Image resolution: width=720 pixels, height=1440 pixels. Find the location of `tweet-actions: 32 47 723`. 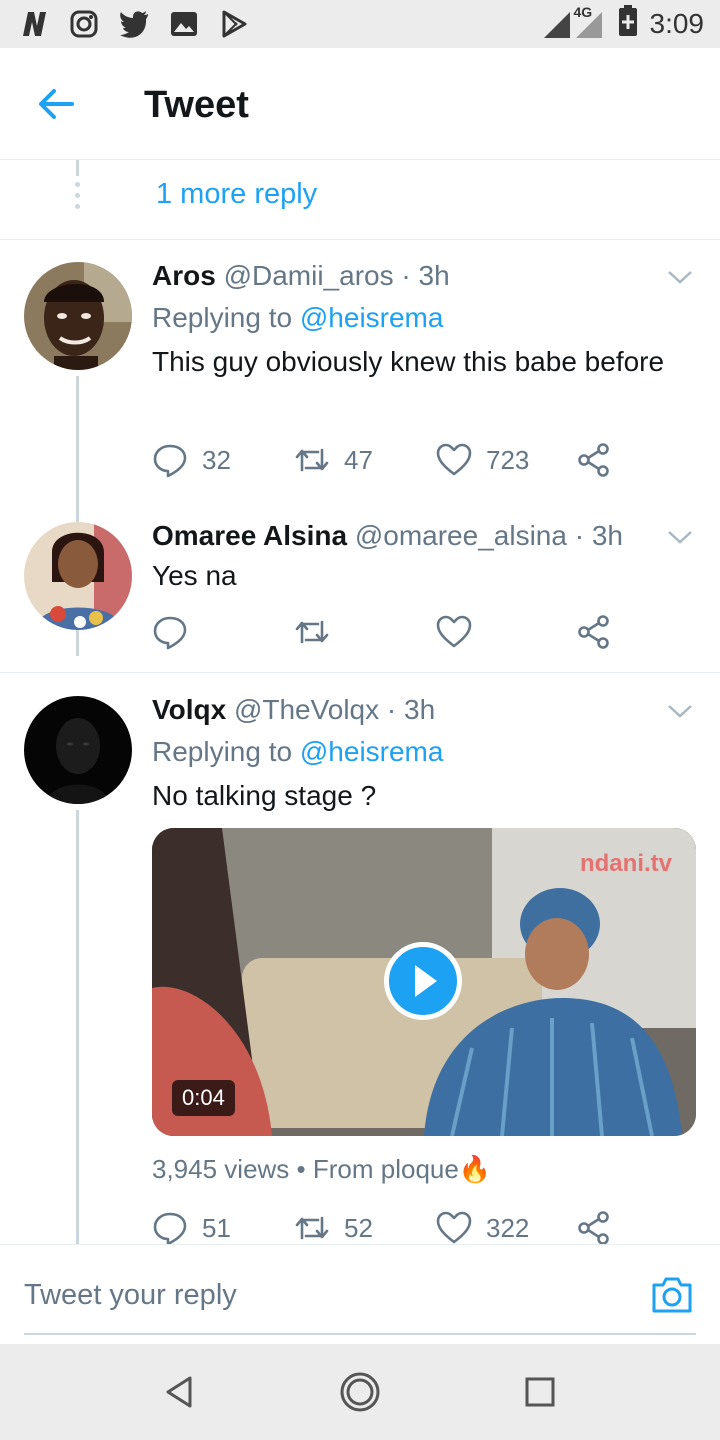

tweet-actions: 32 47 723 is located at coordinates (387, 460).